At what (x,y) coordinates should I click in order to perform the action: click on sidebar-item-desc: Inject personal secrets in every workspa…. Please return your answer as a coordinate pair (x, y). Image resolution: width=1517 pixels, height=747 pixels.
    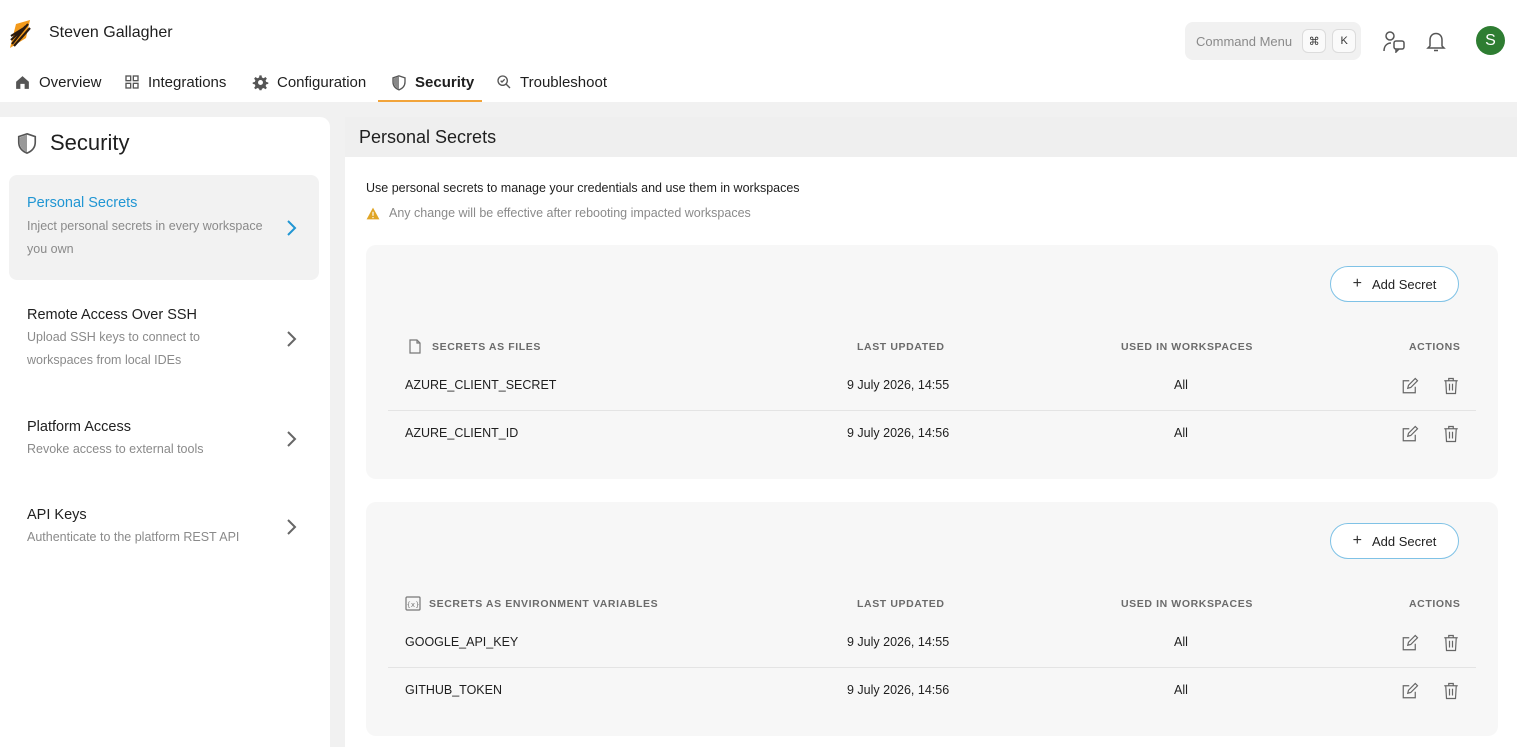
    Looking at the image, I should click on (145, 237).